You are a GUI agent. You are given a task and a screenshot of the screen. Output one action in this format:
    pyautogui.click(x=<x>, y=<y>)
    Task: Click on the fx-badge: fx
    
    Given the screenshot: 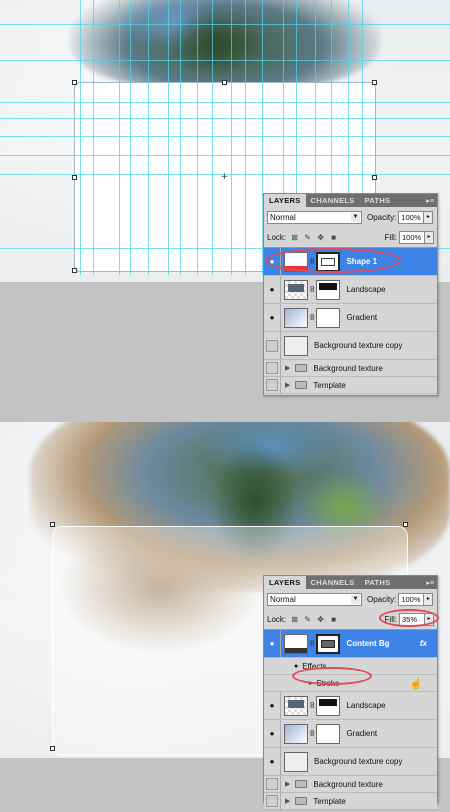 What is the action you would take?
    pyautogui.click(x=423, y=643)
    